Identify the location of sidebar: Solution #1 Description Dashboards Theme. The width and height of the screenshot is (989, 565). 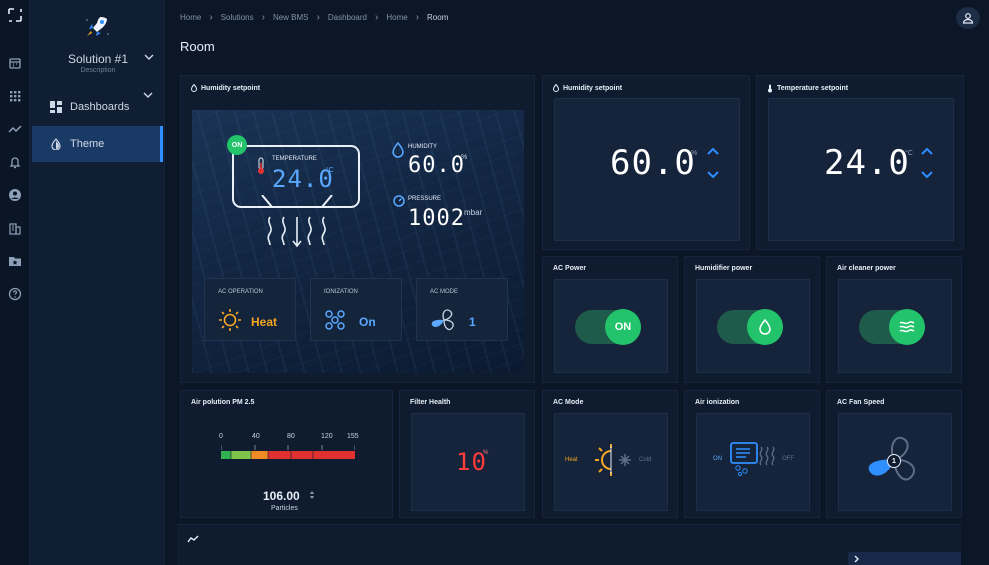
(97, 282).